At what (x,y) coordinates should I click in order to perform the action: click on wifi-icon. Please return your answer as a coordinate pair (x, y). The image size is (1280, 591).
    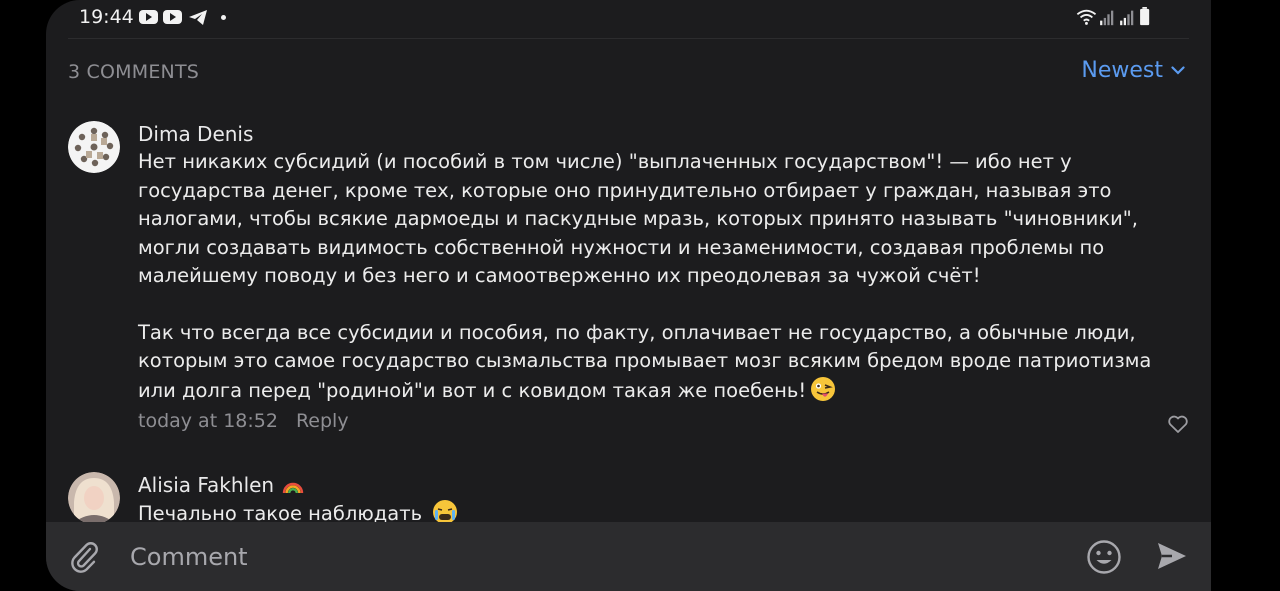
    Looking at the image, I should click on (1086, 17).